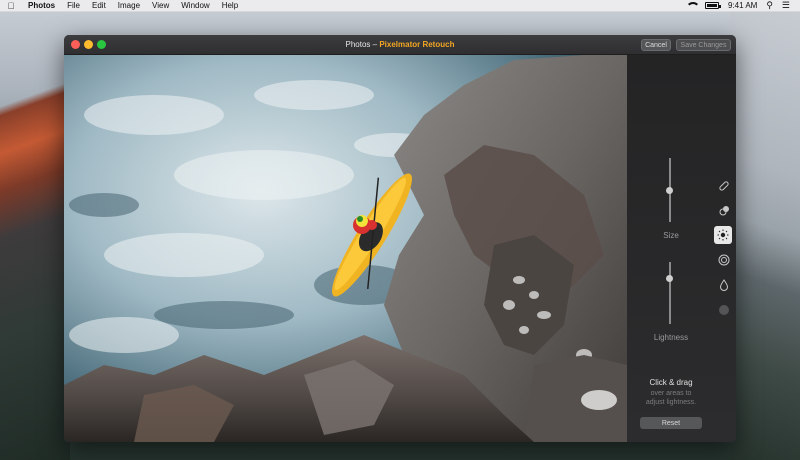 The image size is (800, 460). Describe the element at coordinates (671, 337) in the screenshot. I see `lightness-label: Lightness` at that location.